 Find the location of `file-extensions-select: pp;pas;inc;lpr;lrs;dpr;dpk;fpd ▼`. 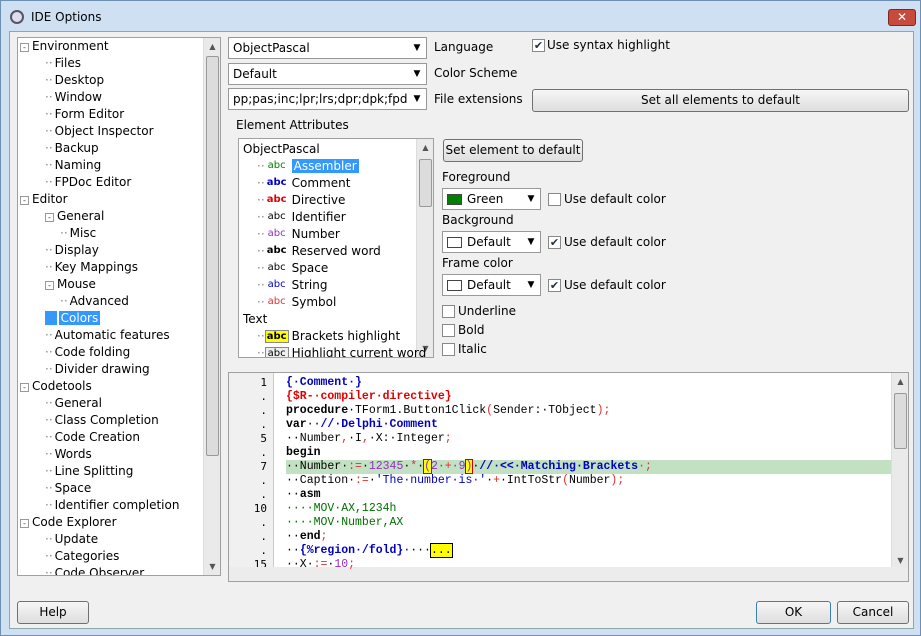

file-extensions-select: pp;pas;inc;lpr;lrs;dpr;dpk;fpd ▼ is located at coordinates (327, 99).